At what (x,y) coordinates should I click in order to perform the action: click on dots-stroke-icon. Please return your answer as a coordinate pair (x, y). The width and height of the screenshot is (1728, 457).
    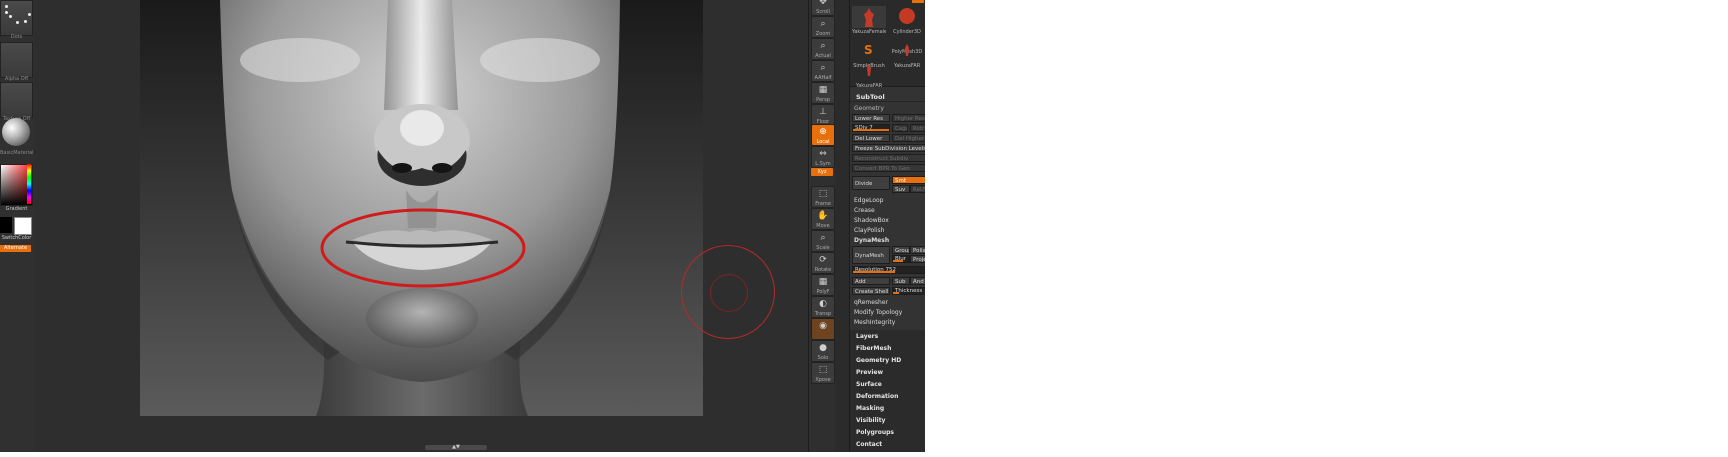
    Looking at the image, I should click on (17, 15).